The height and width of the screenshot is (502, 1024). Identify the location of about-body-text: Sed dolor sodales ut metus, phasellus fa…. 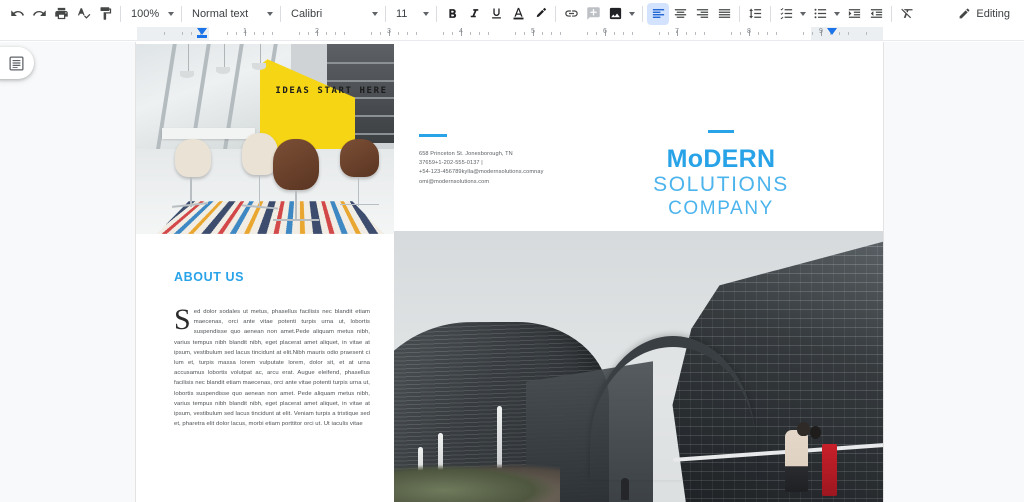
(272, 366).